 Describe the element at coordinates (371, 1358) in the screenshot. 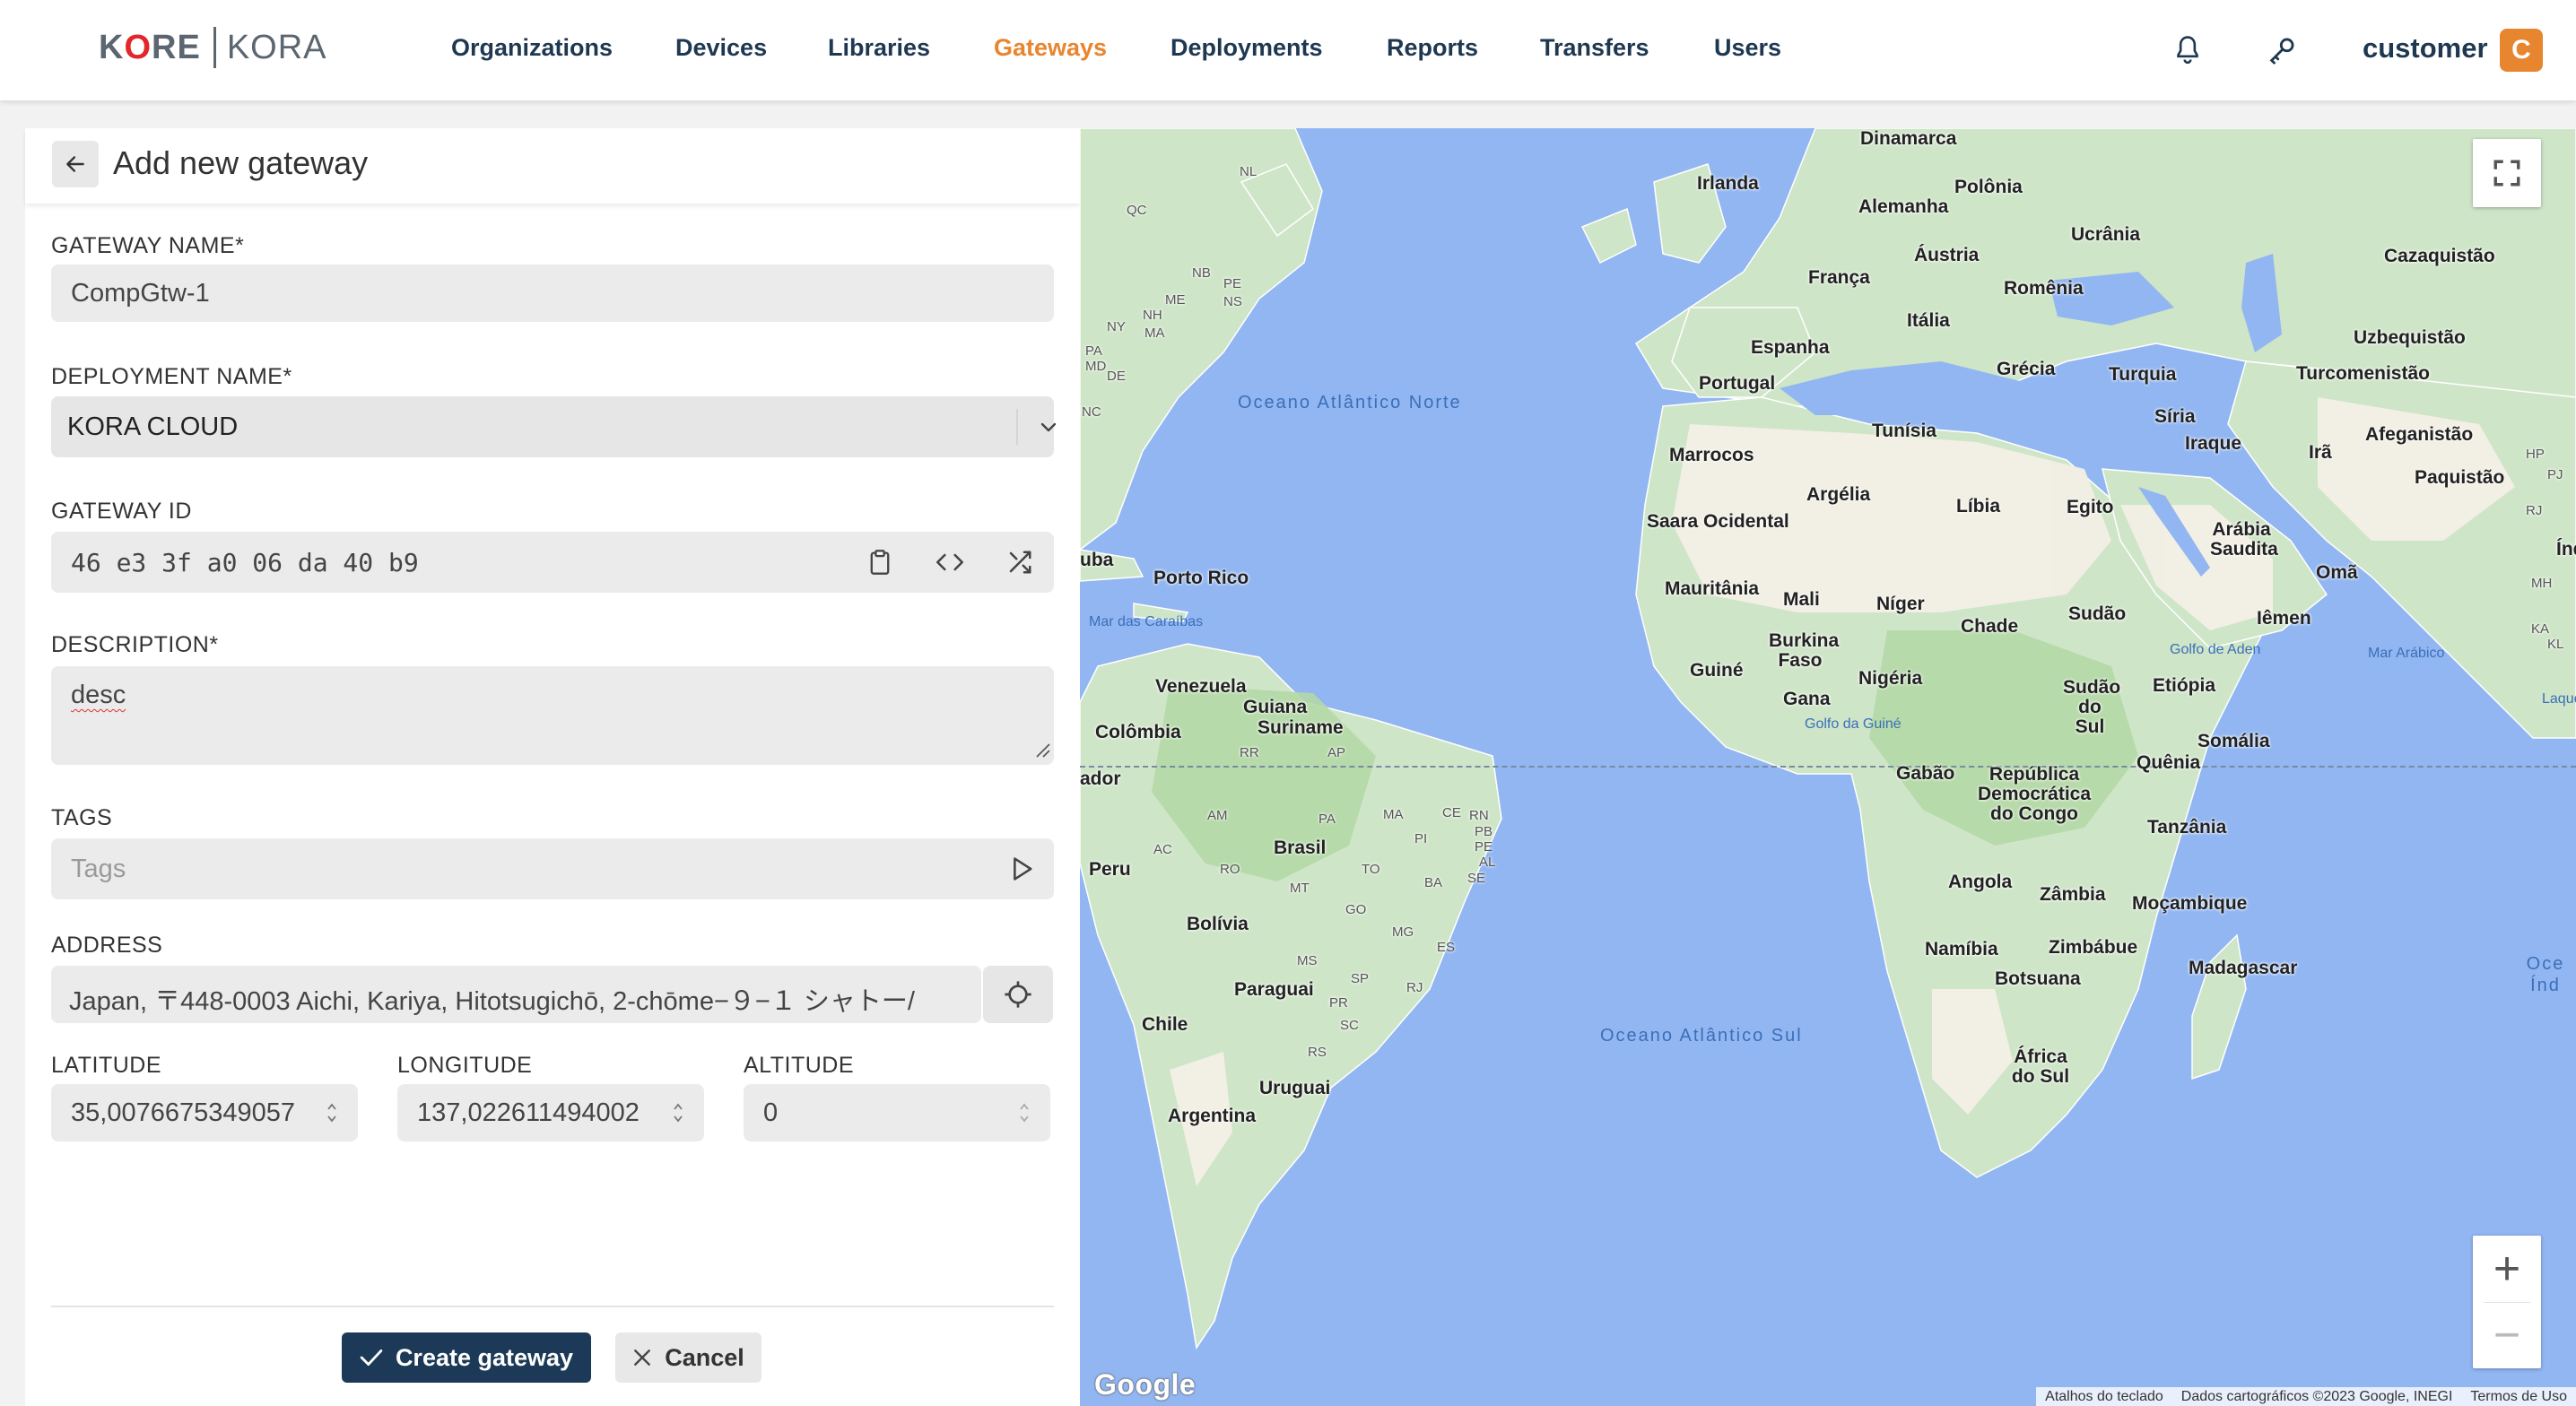

I see `check-icon` at that location.